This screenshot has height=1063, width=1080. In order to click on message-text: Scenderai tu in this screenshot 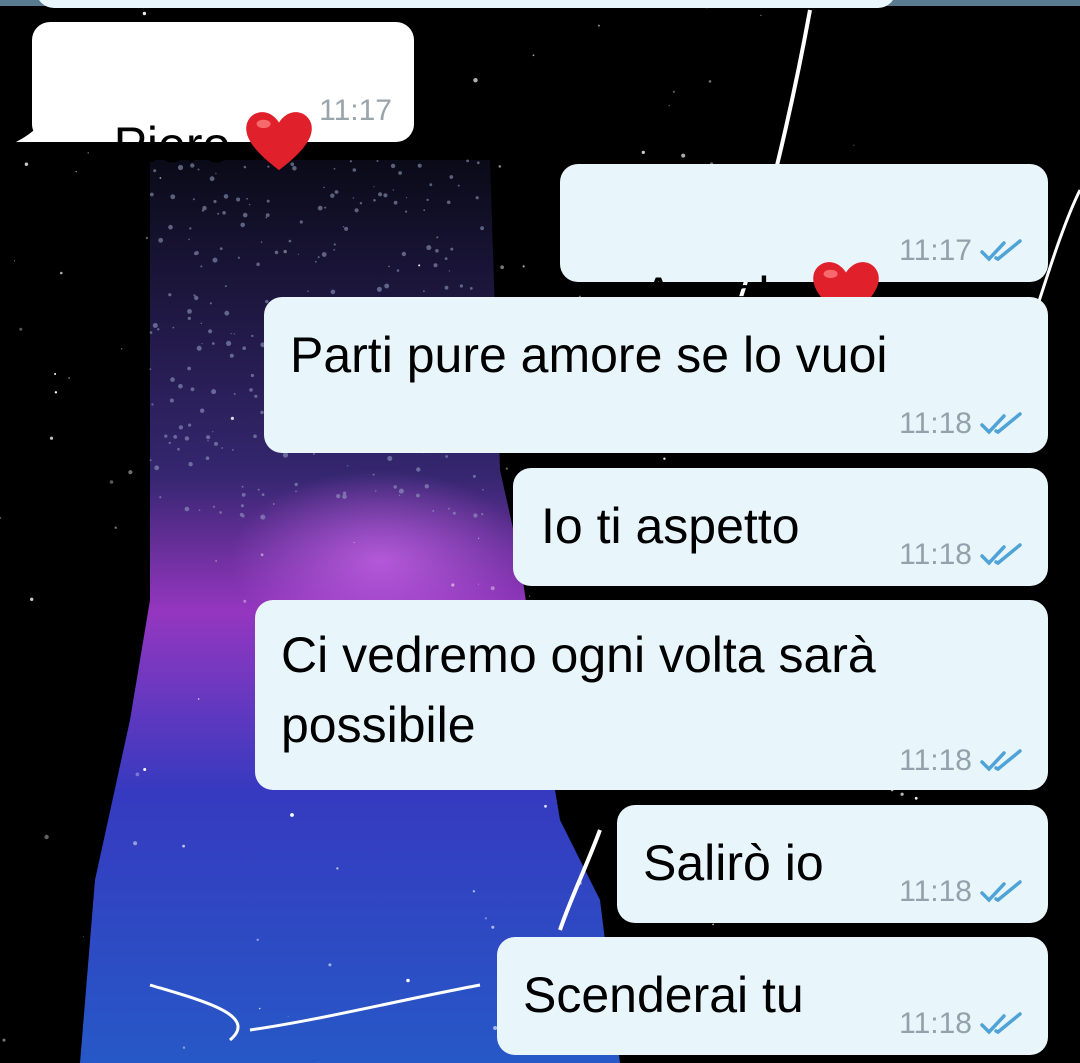, I will do `click(663, 995)`.